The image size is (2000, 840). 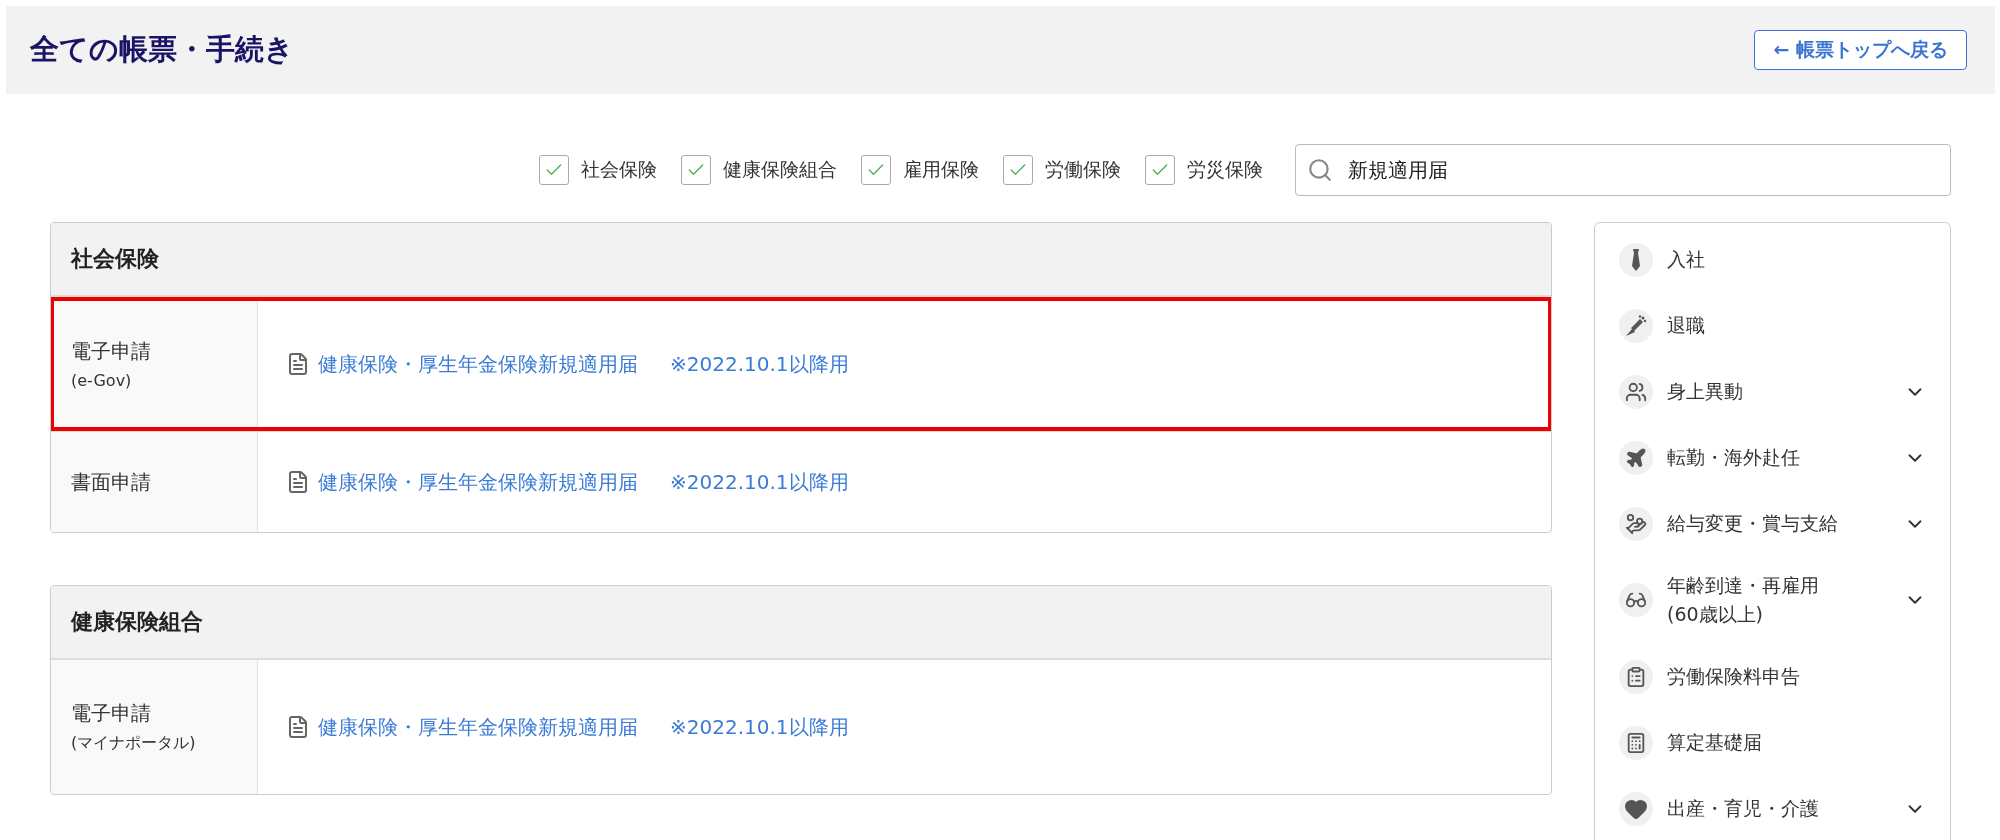 What do you see at coordinates (134, 743) in the screenshot?
I see `method-sublabel: (マイナポータル)` at bounding box center [134, 743].